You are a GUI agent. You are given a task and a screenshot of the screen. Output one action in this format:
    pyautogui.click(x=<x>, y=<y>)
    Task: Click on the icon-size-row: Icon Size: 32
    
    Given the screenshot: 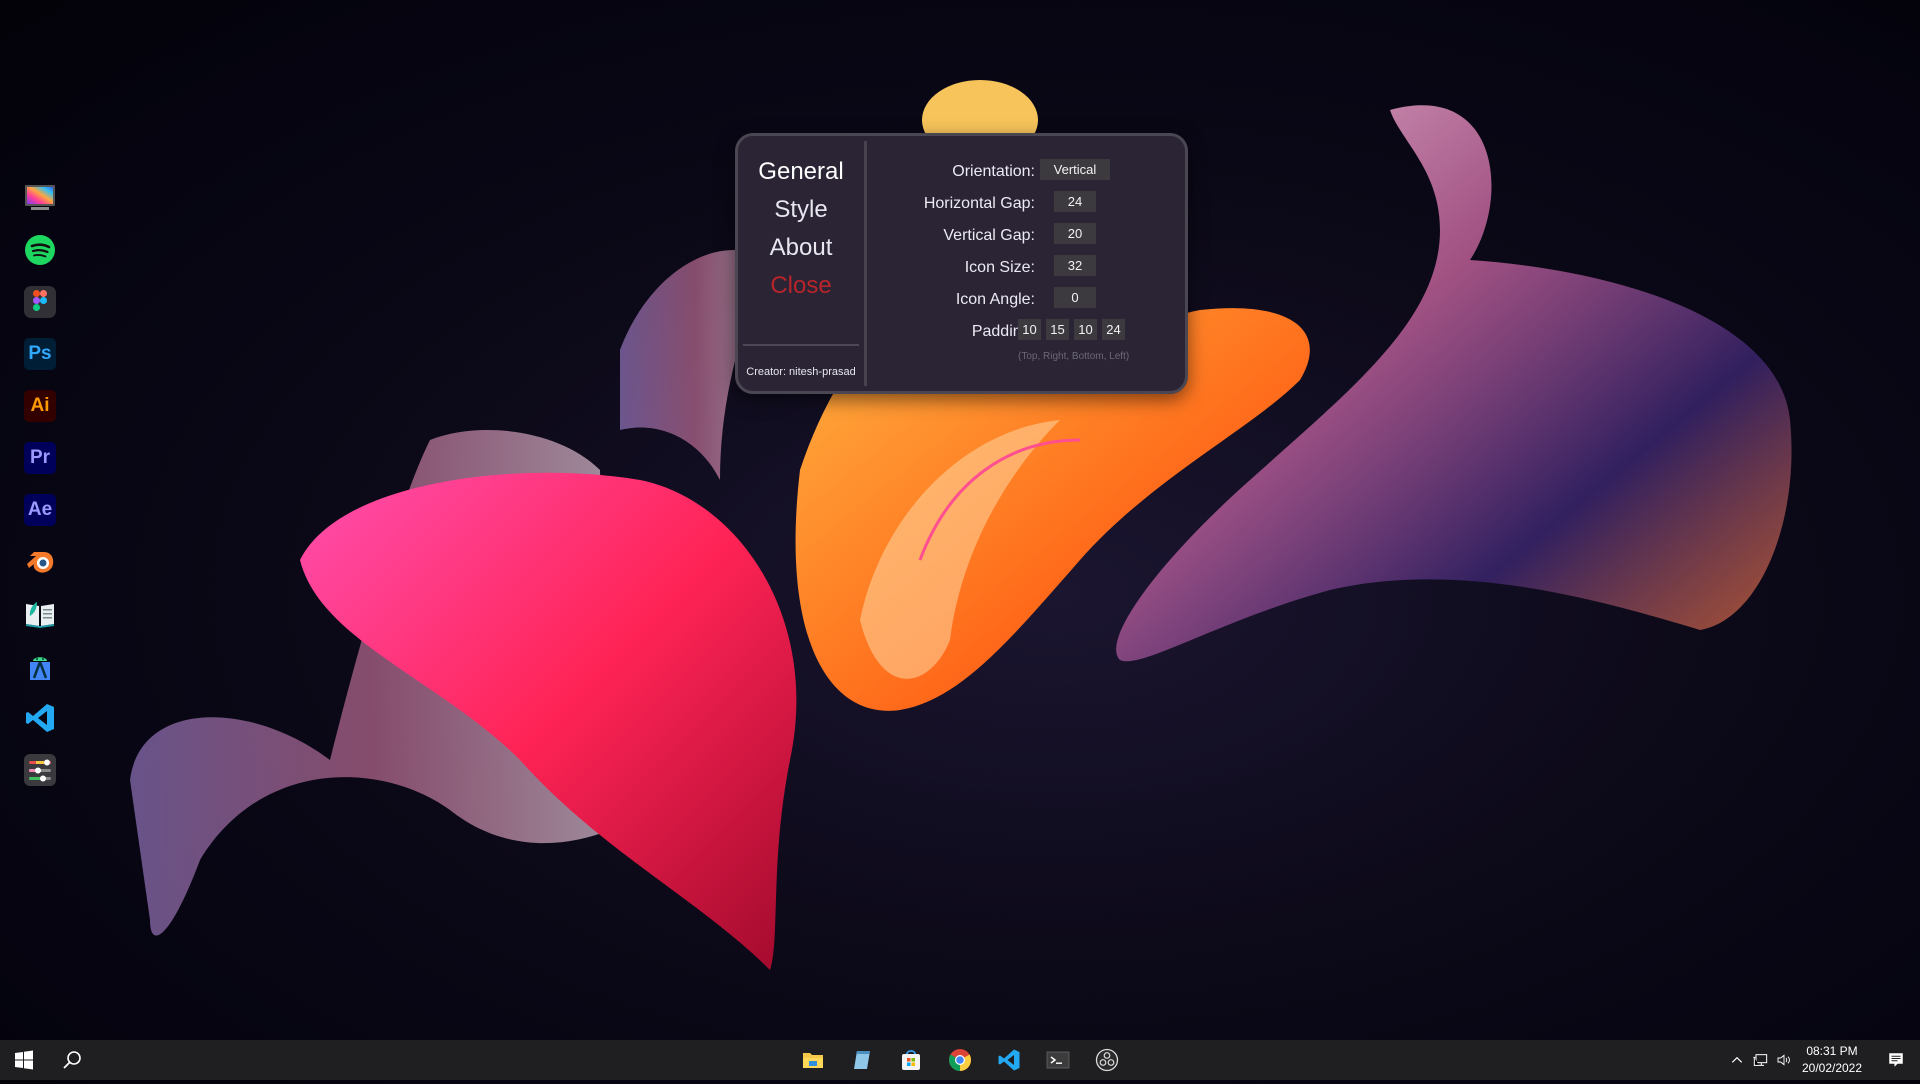 What is the action you would take?
    pyautogui.click(x=1017, y=268)
    